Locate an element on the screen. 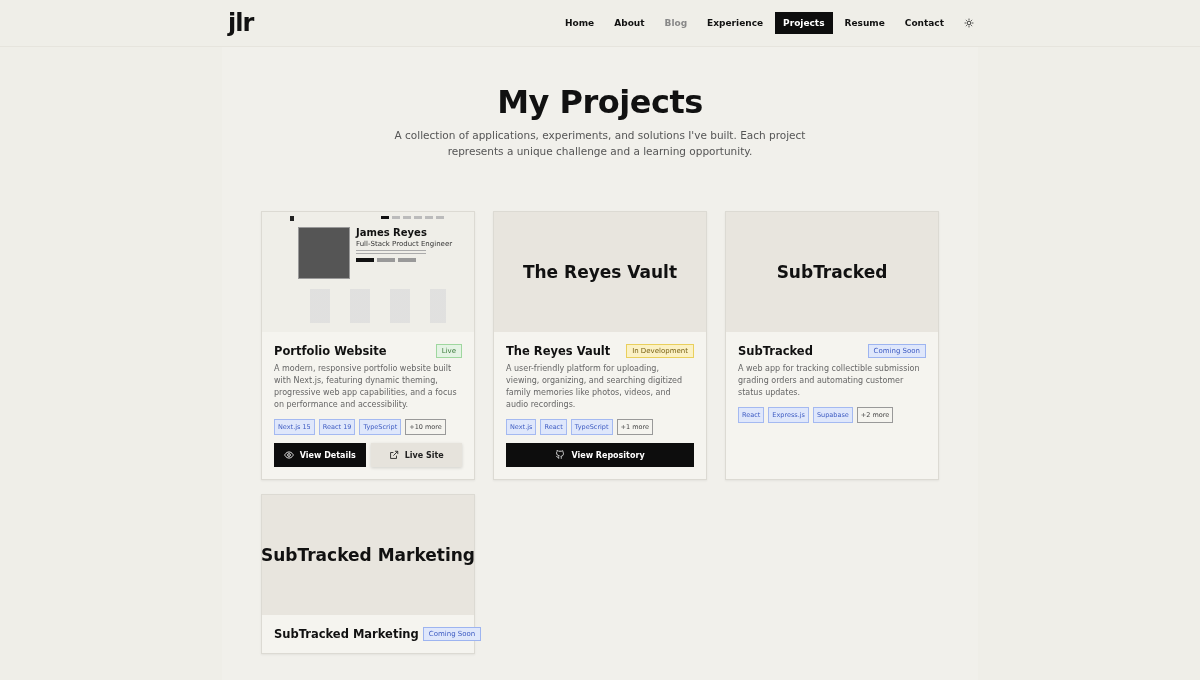 This screenshot has width=1200, height=680. logo: jlr is located at coordinates (241, 23).